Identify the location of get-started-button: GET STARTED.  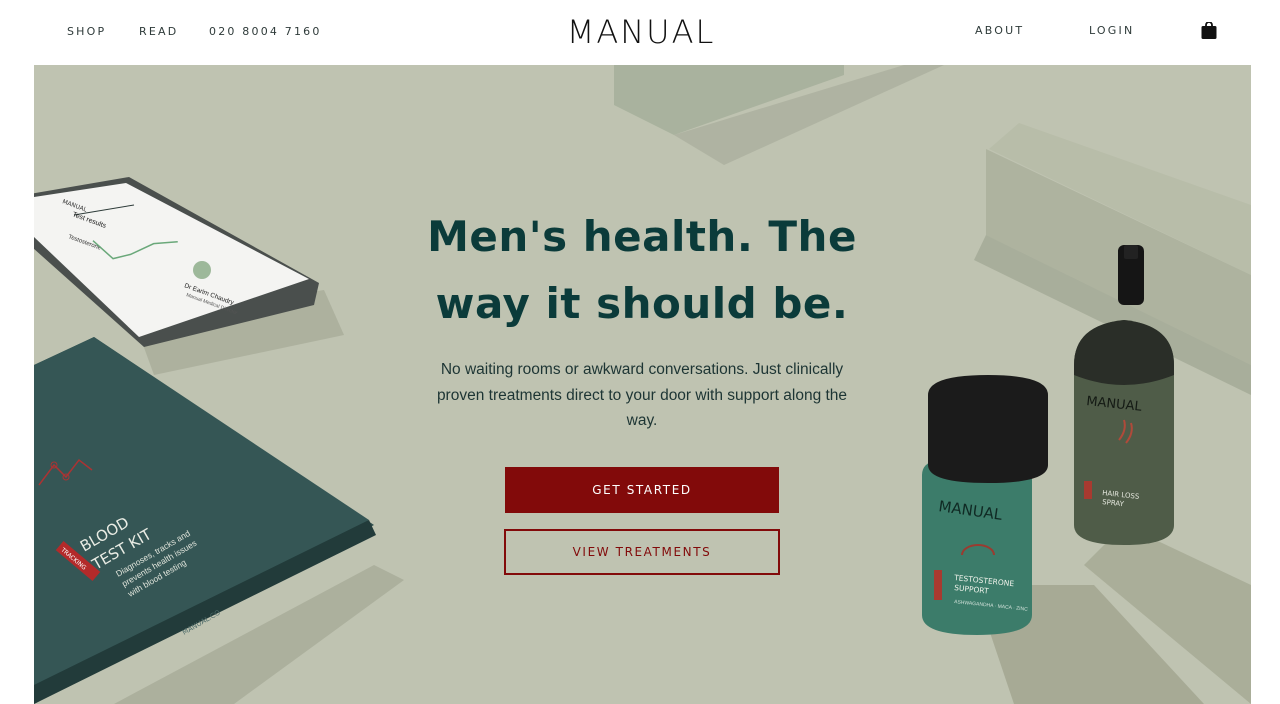
(642, 490).